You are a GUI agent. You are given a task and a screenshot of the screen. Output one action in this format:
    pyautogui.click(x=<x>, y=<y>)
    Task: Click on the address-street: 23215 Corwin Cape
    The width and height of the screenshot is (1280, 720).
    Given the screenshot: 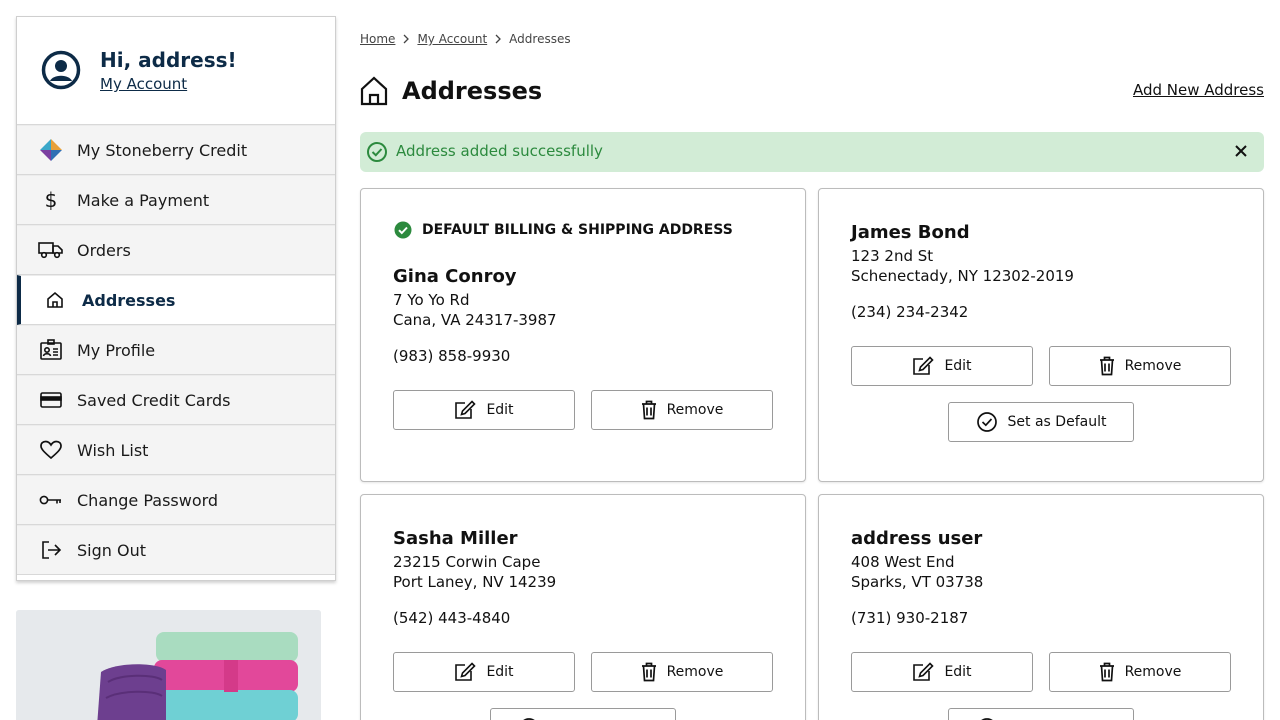 What is the action you would take?
    pyautogui.click(x=467, y=562)
    